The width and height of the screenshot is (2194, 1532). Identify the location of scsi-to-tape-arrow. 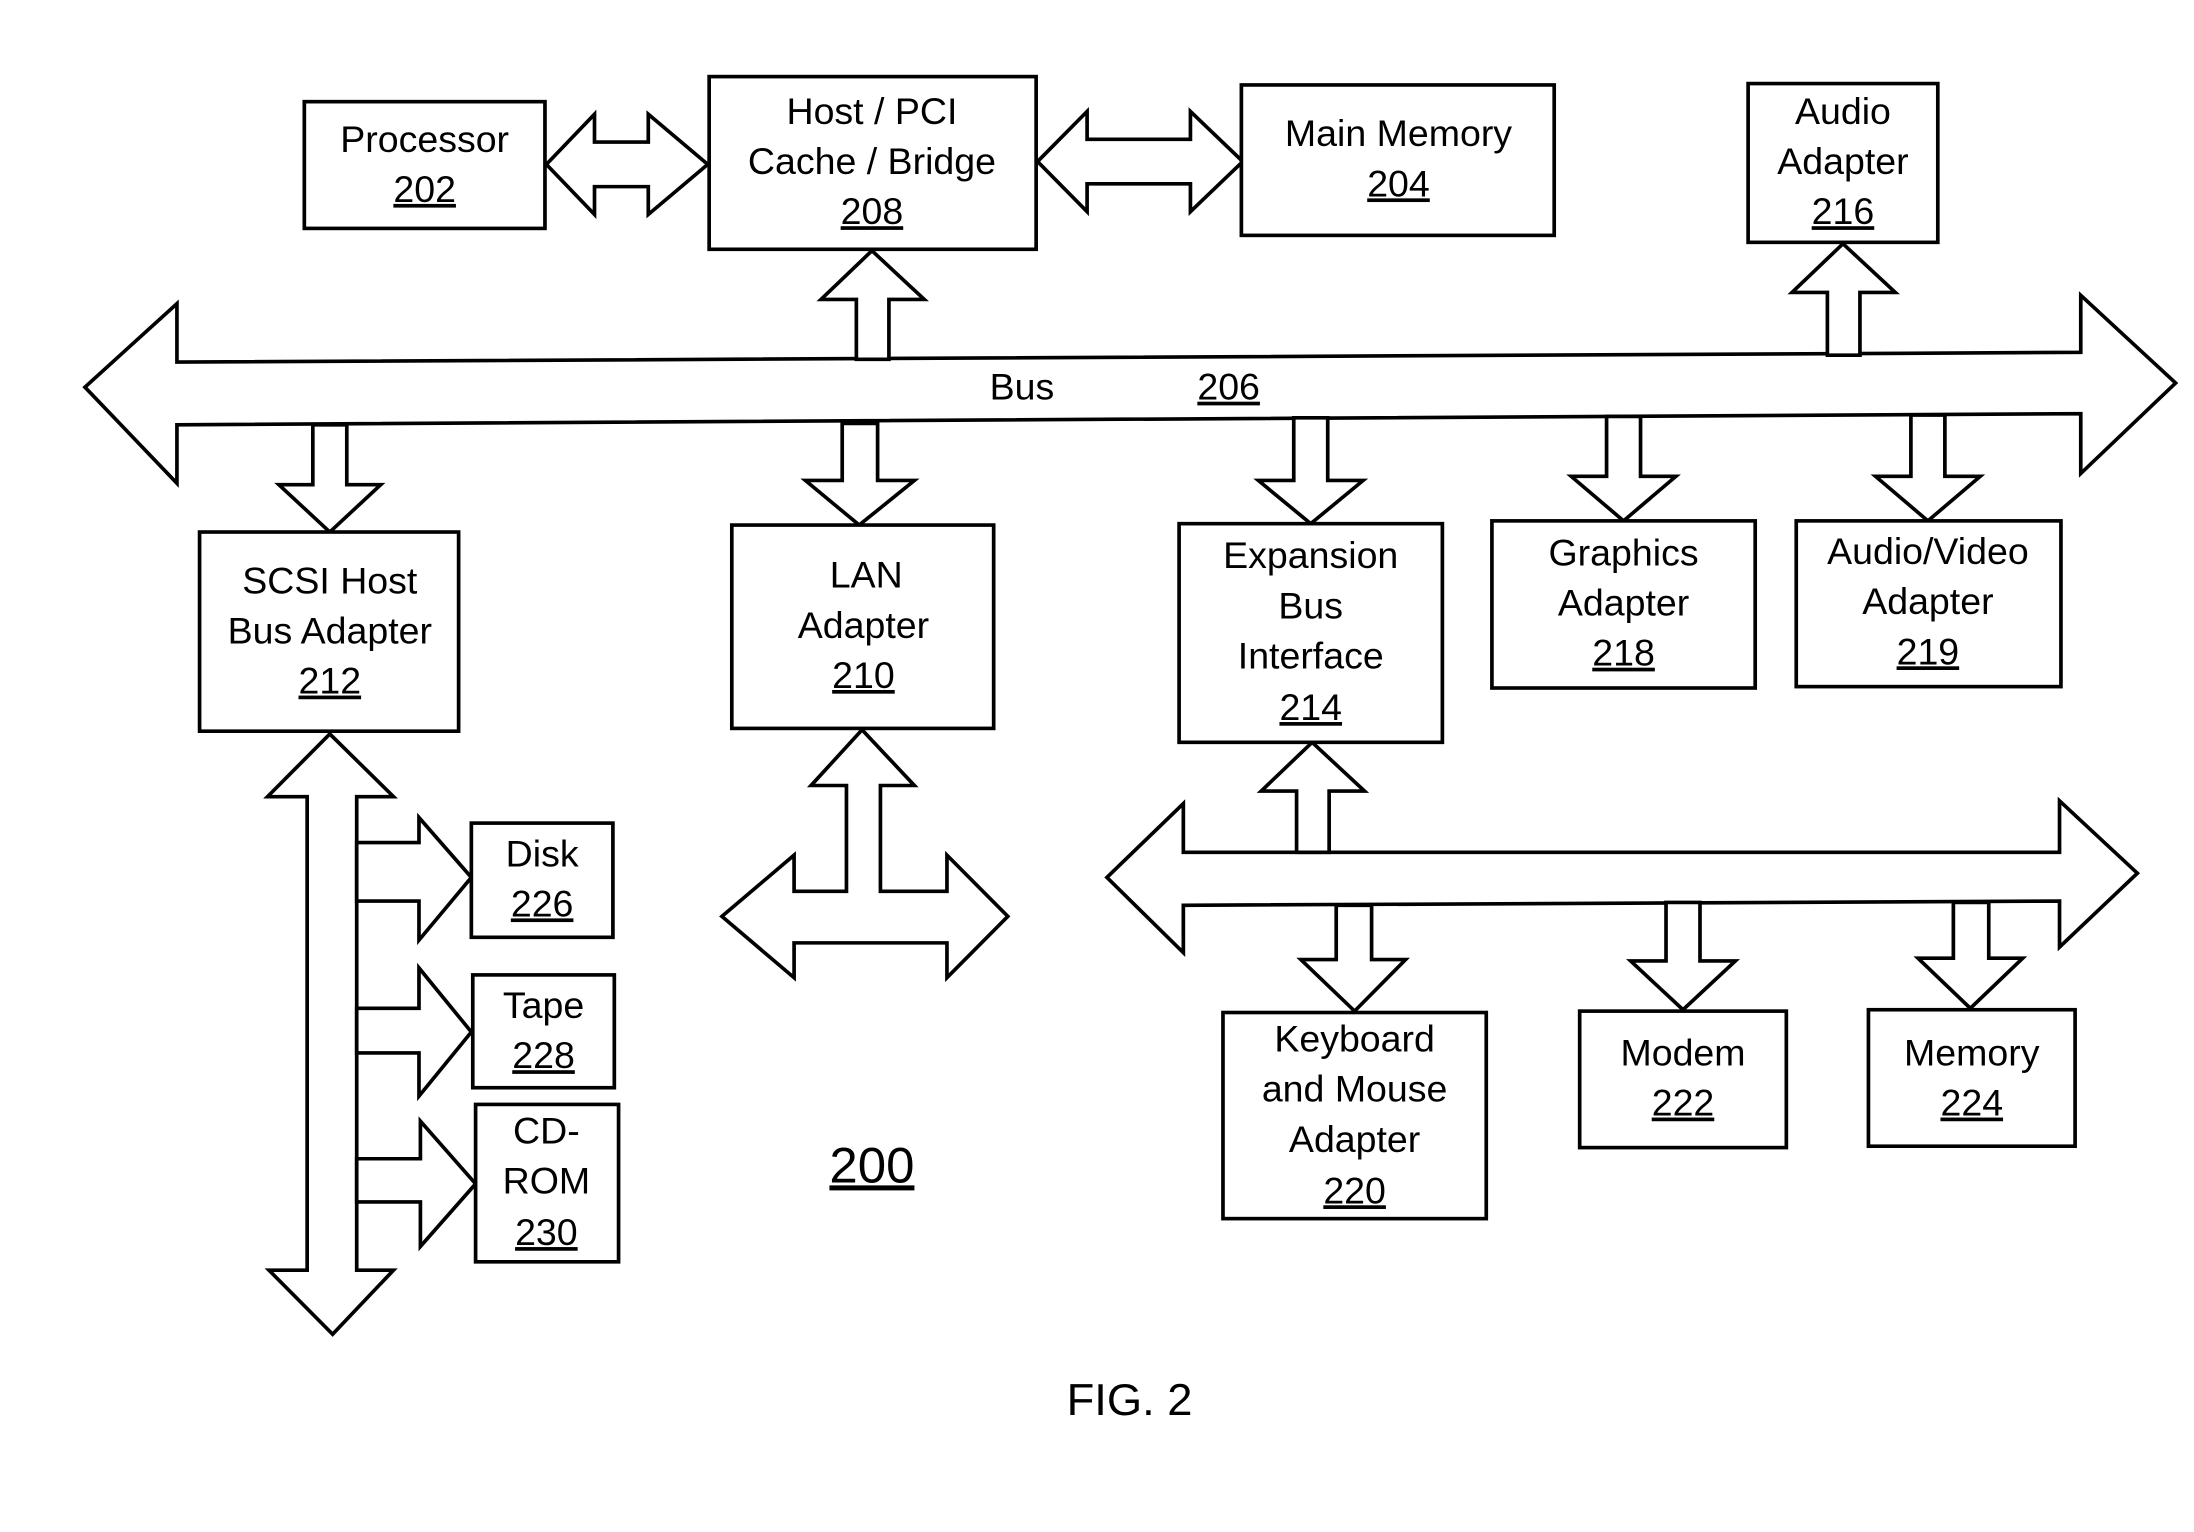
(414, 1032).